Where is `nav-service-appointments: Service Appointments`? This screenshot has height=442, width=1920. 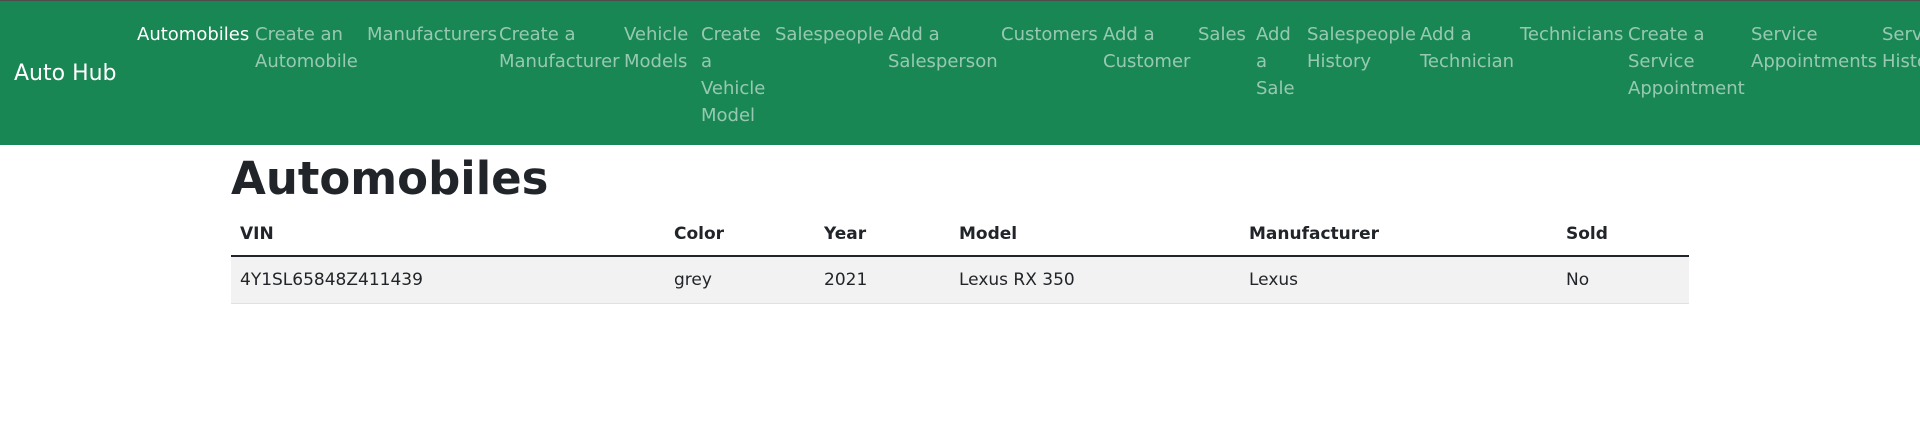 nav-service-appointments: Service Appointments is located at coordinates (1814, 48).